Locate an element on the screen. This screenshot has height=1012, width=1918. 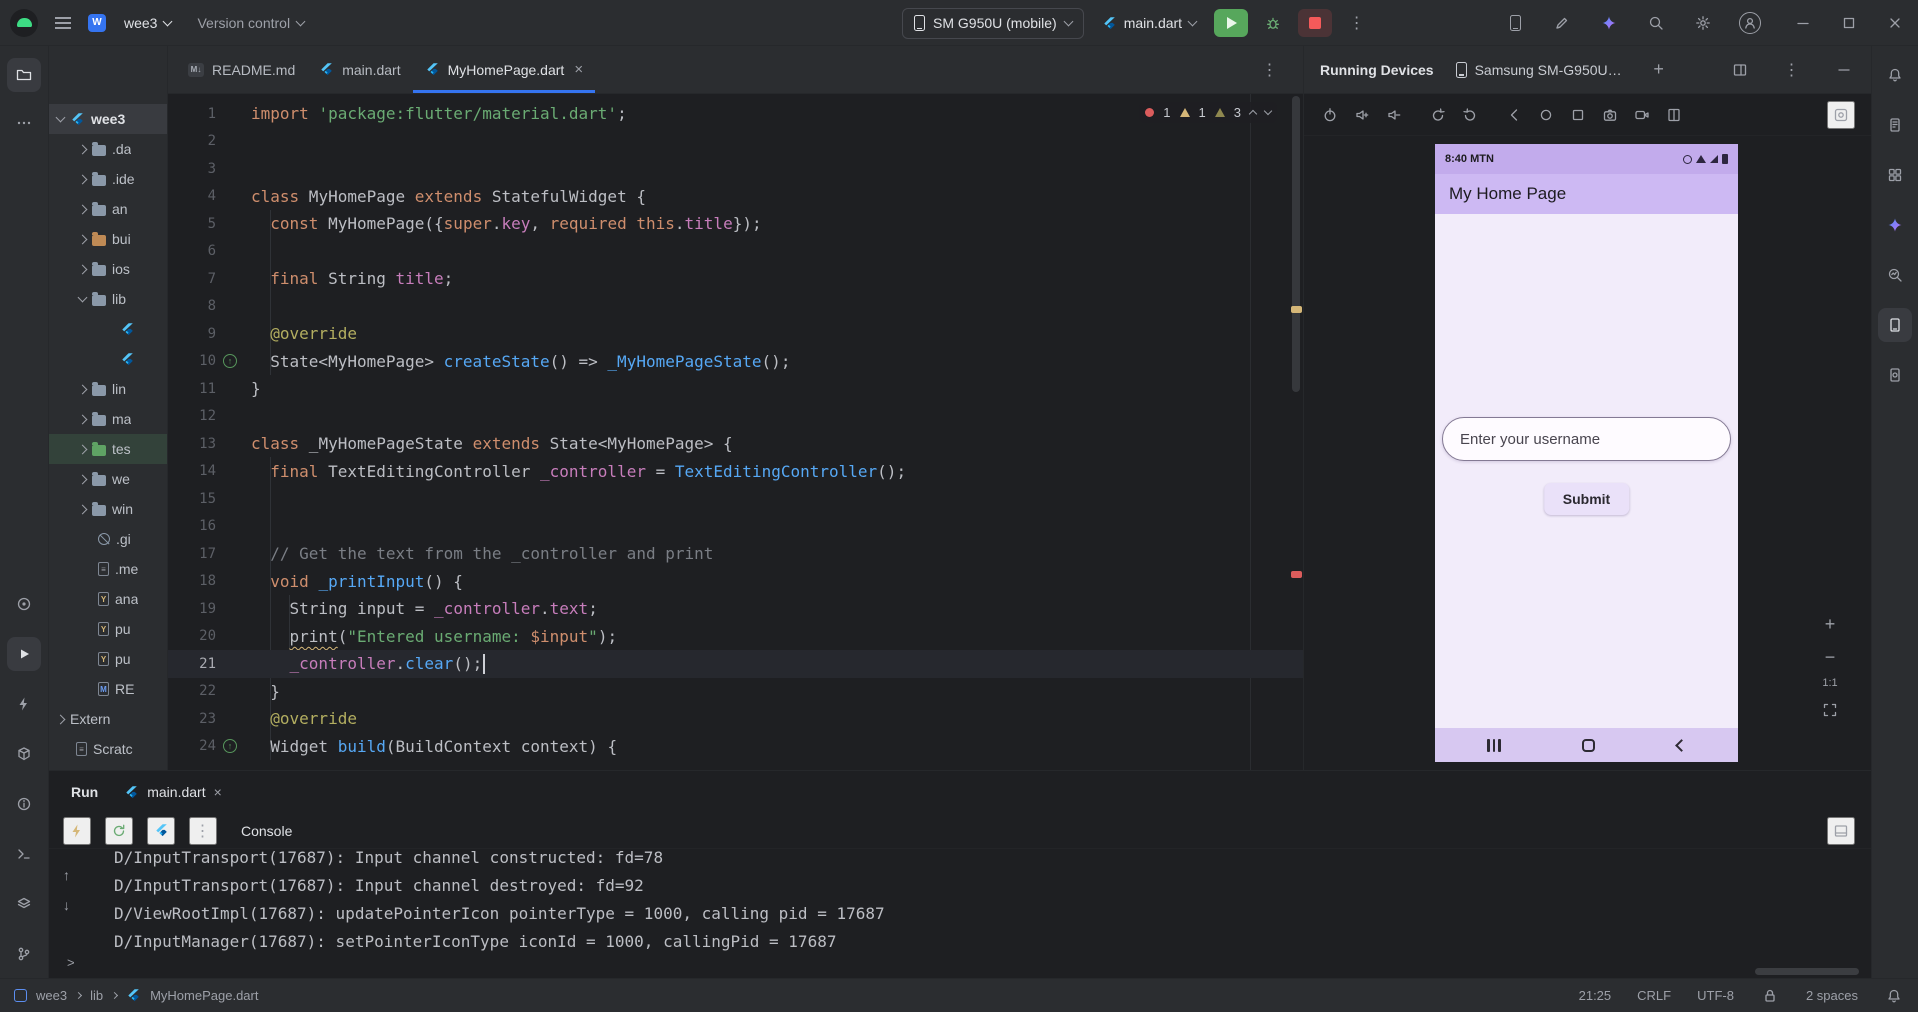
tree-item-ana: ana is located at coordinates (108, 599).